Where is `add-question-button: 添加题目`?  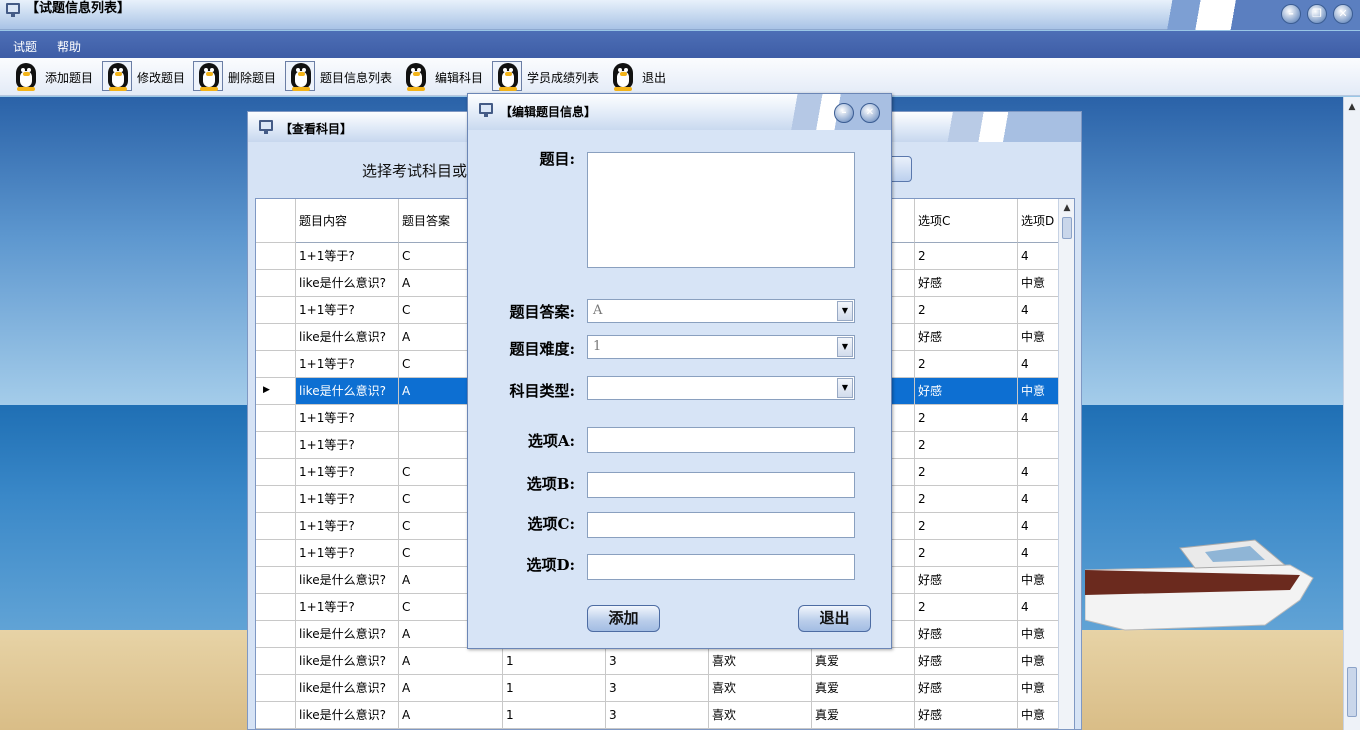 add-question-button: 添加题目 is located at coordinates (51, 77).